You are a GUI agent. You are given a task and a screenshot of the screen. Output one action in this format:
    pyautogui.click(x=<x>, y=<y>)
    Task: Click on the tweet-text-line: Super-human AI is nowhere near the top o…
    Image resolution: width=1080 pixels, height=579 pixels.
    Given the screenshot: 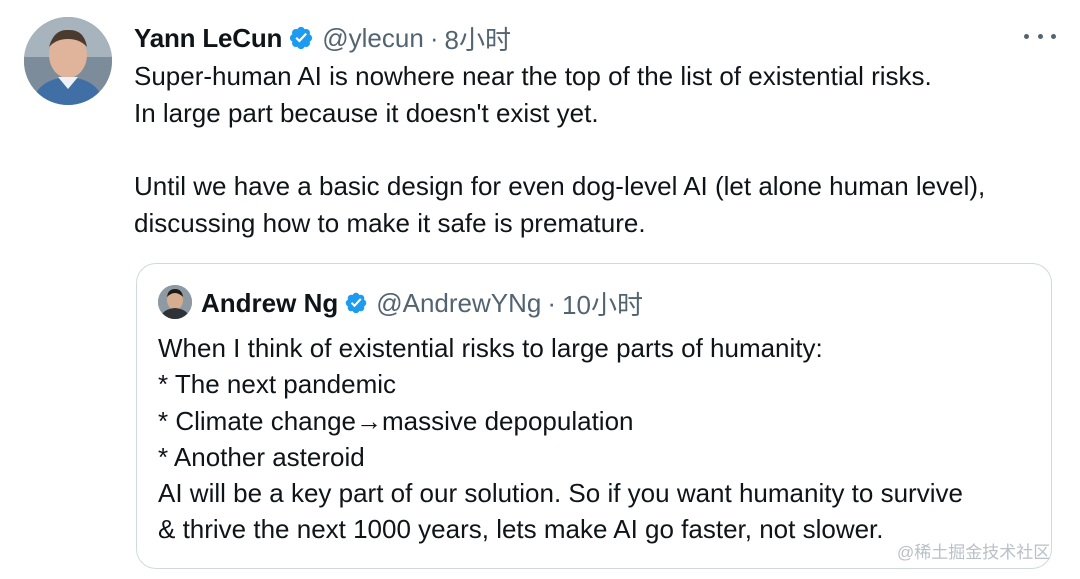 What is the action you would take?
    pyautogui.click(x=533, y=76)
    